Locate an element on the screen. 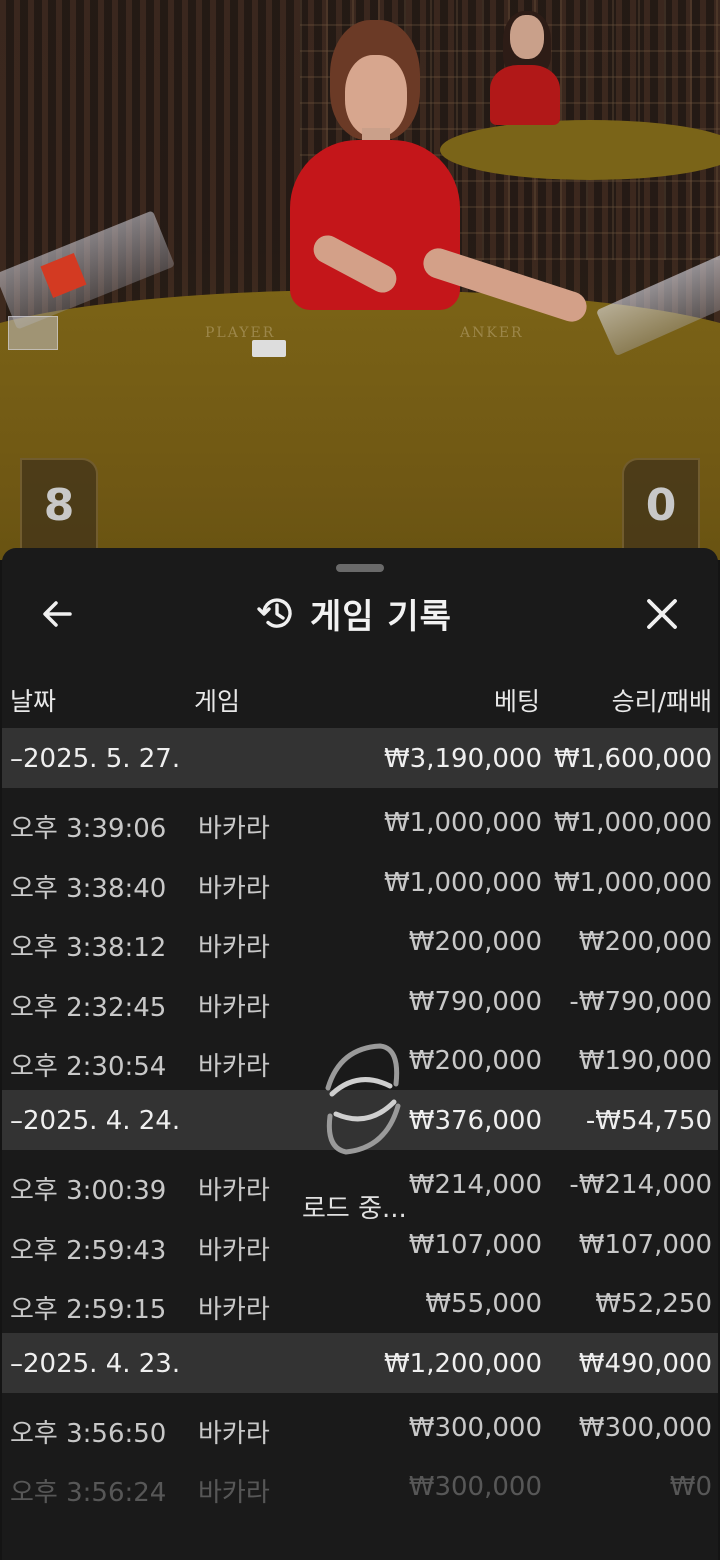  history-icon is located at coordinates (274, 613).